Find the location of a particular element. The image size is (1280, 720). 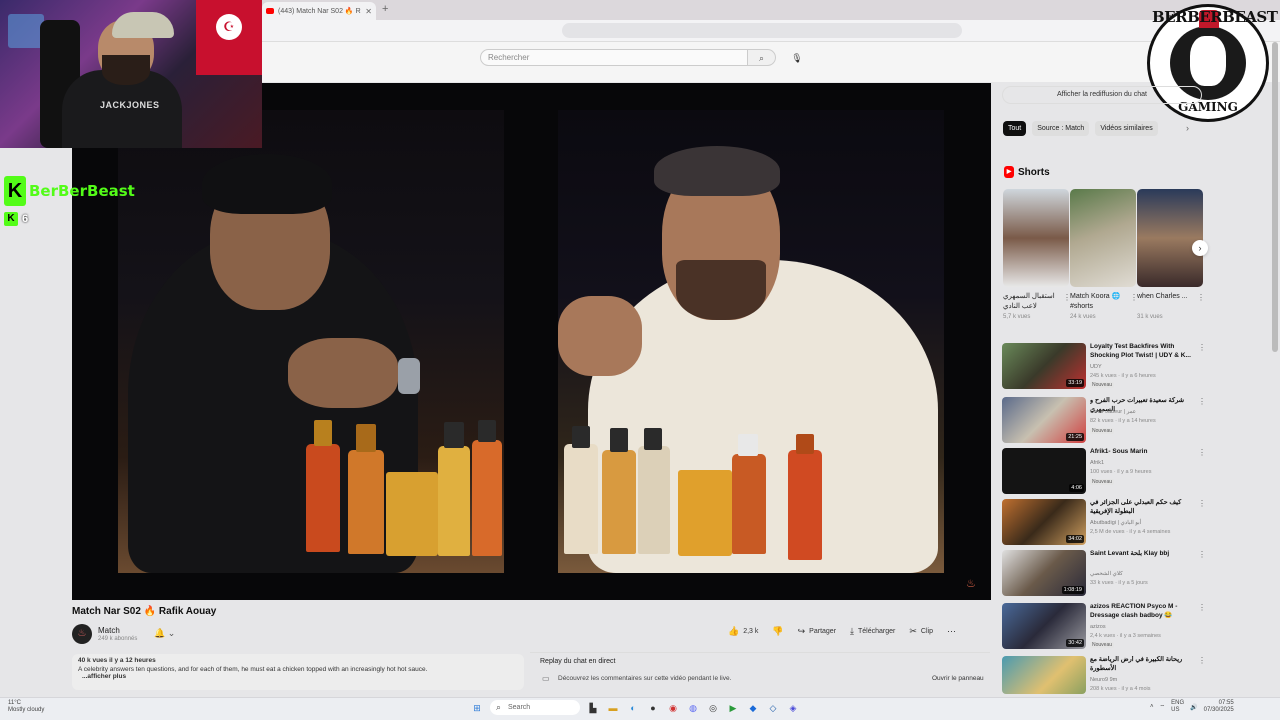

short-title: Match Koora 🌐 #shorts is located at coordinates (1103, 302).